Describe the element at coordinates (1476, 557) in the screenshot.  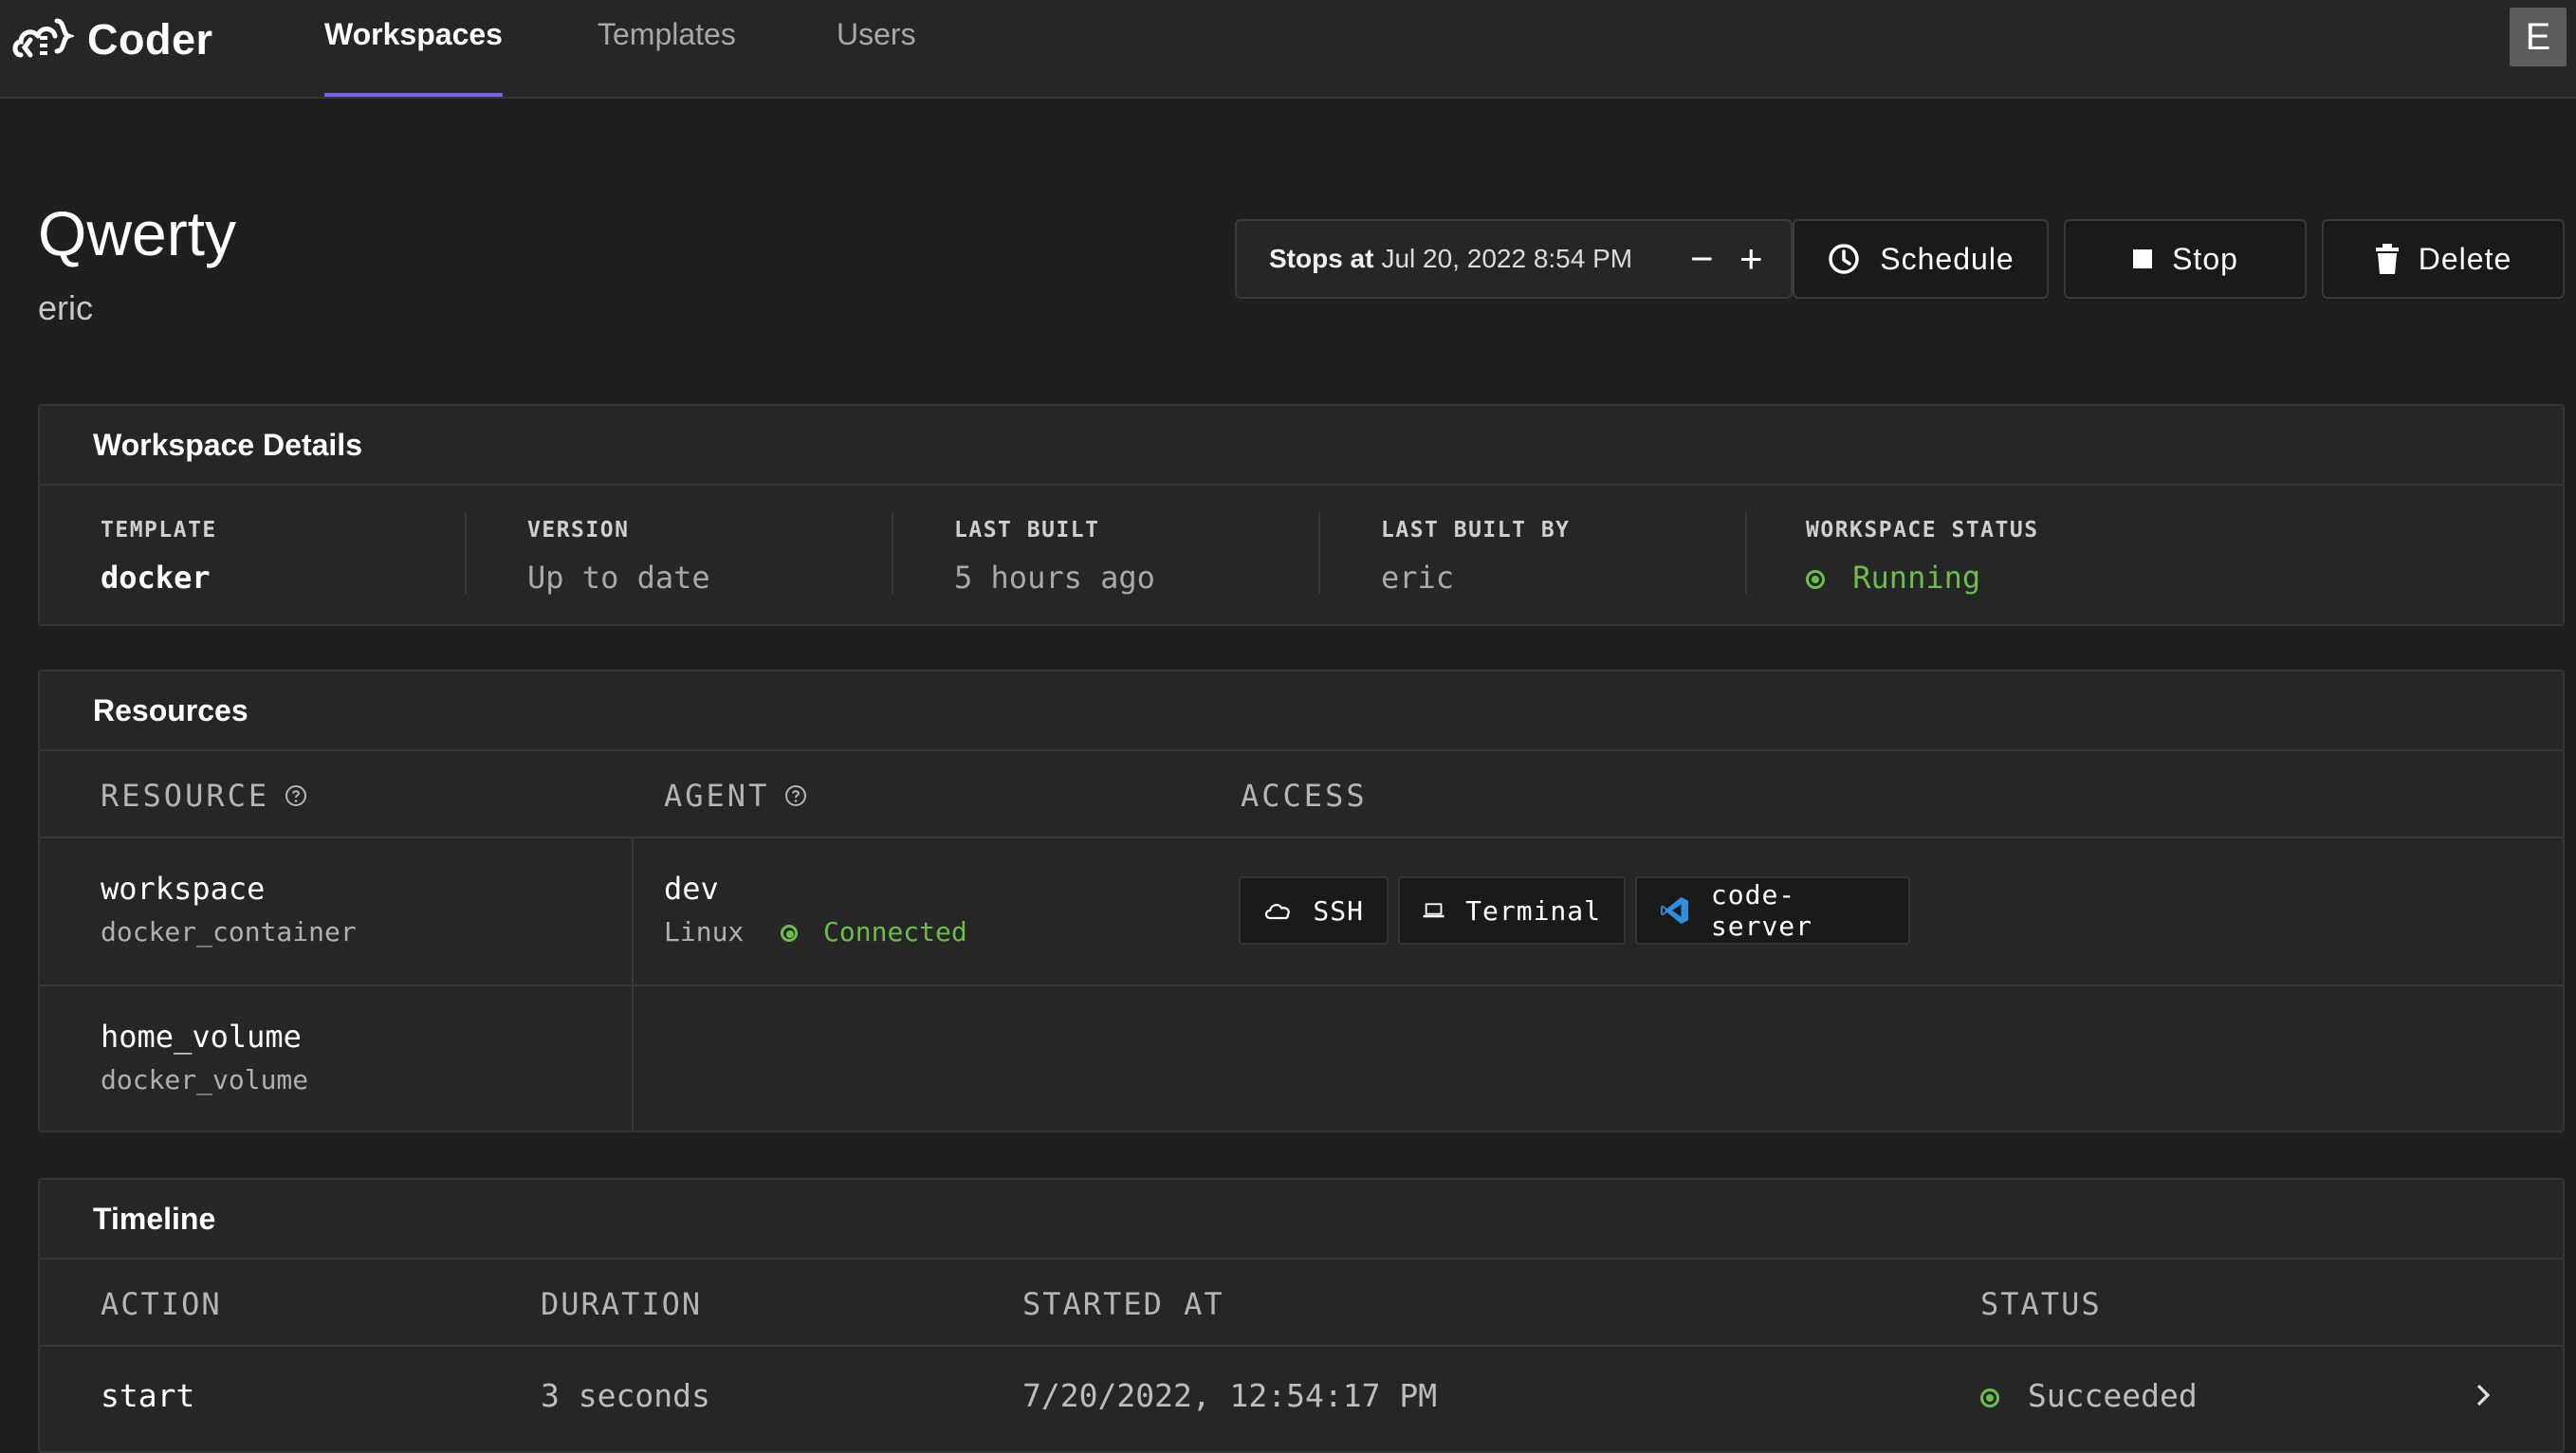
I see `detail-last-built-by: LAST BUILT BY eric` at that location.